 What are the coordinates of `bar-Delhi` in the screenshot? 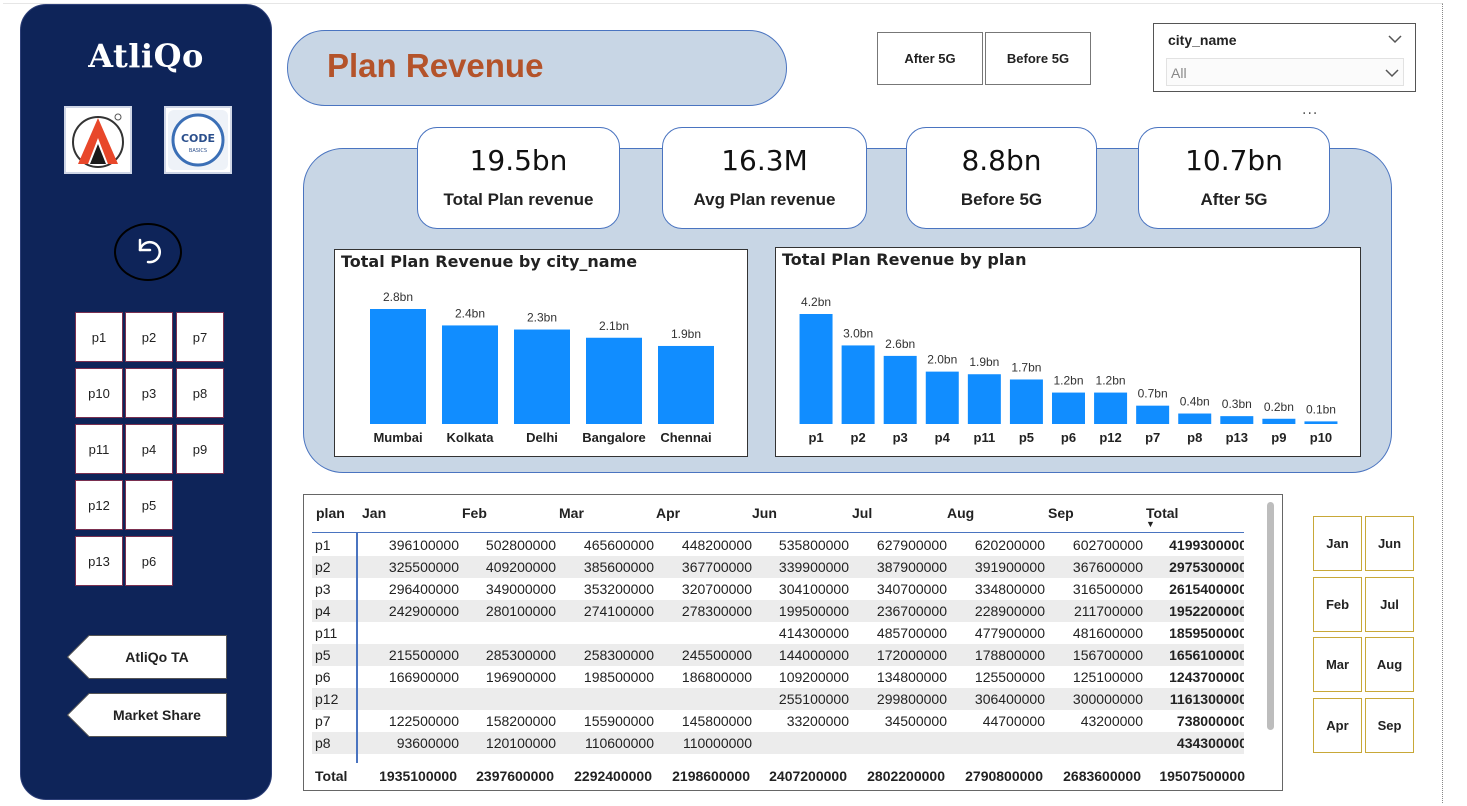 It's located at (542, 376).